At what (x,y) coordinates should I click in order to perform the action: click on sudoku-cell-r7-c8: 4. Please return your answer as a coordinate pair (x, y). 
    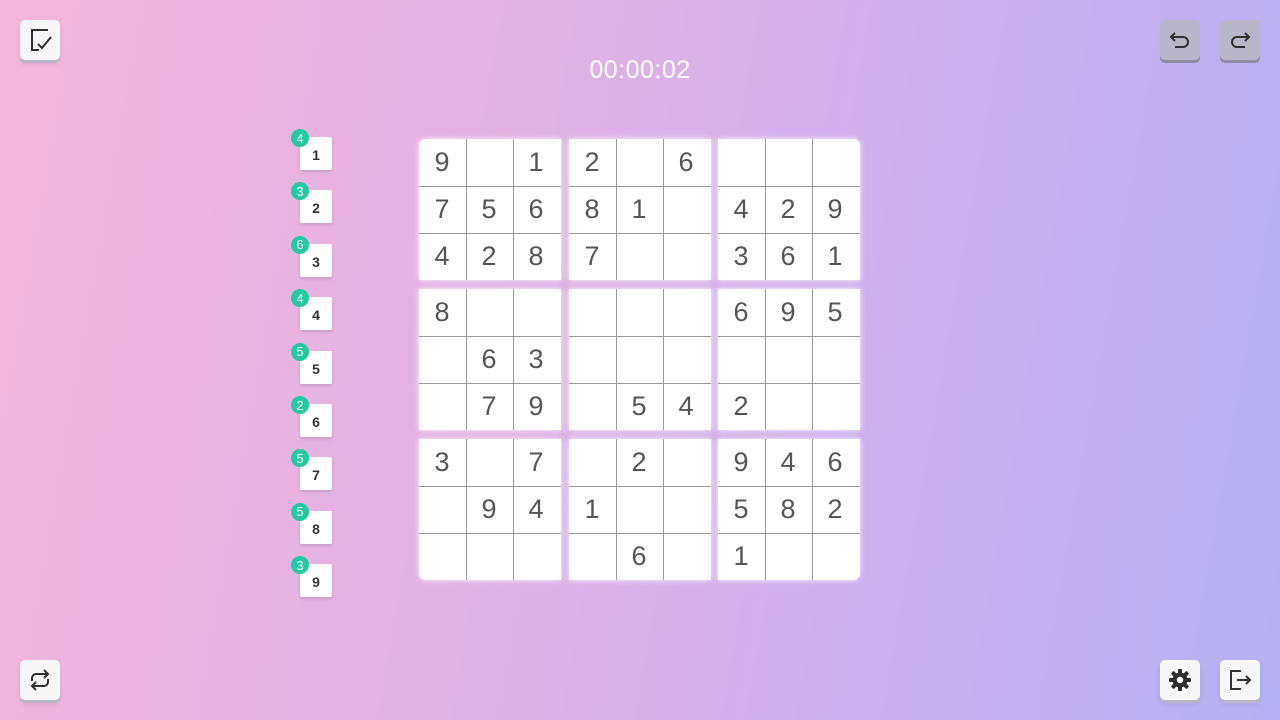
    Looking at the image, I should click on (788, 462).